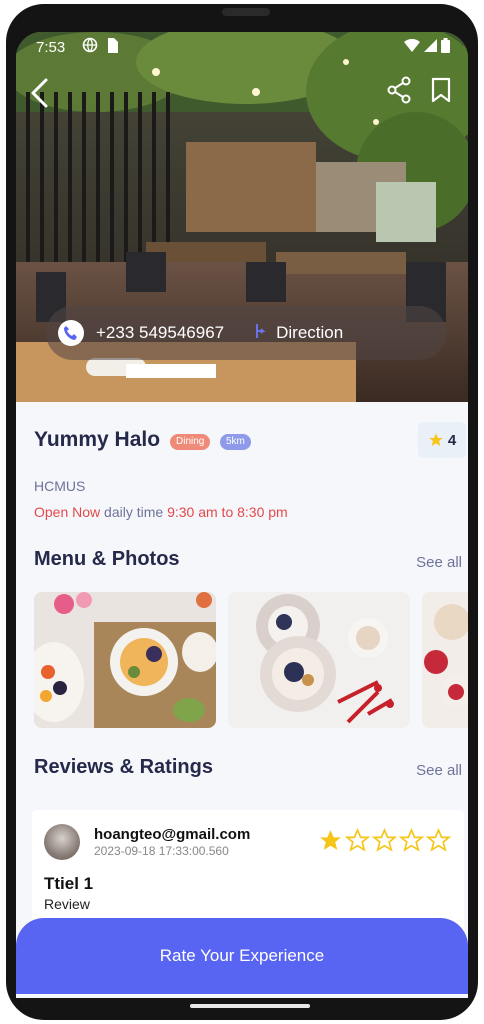 The image size is (484, 1024). Describe the element at coordinates (452, 440) in the screenshot. I see `rating-value: 4` at that location.